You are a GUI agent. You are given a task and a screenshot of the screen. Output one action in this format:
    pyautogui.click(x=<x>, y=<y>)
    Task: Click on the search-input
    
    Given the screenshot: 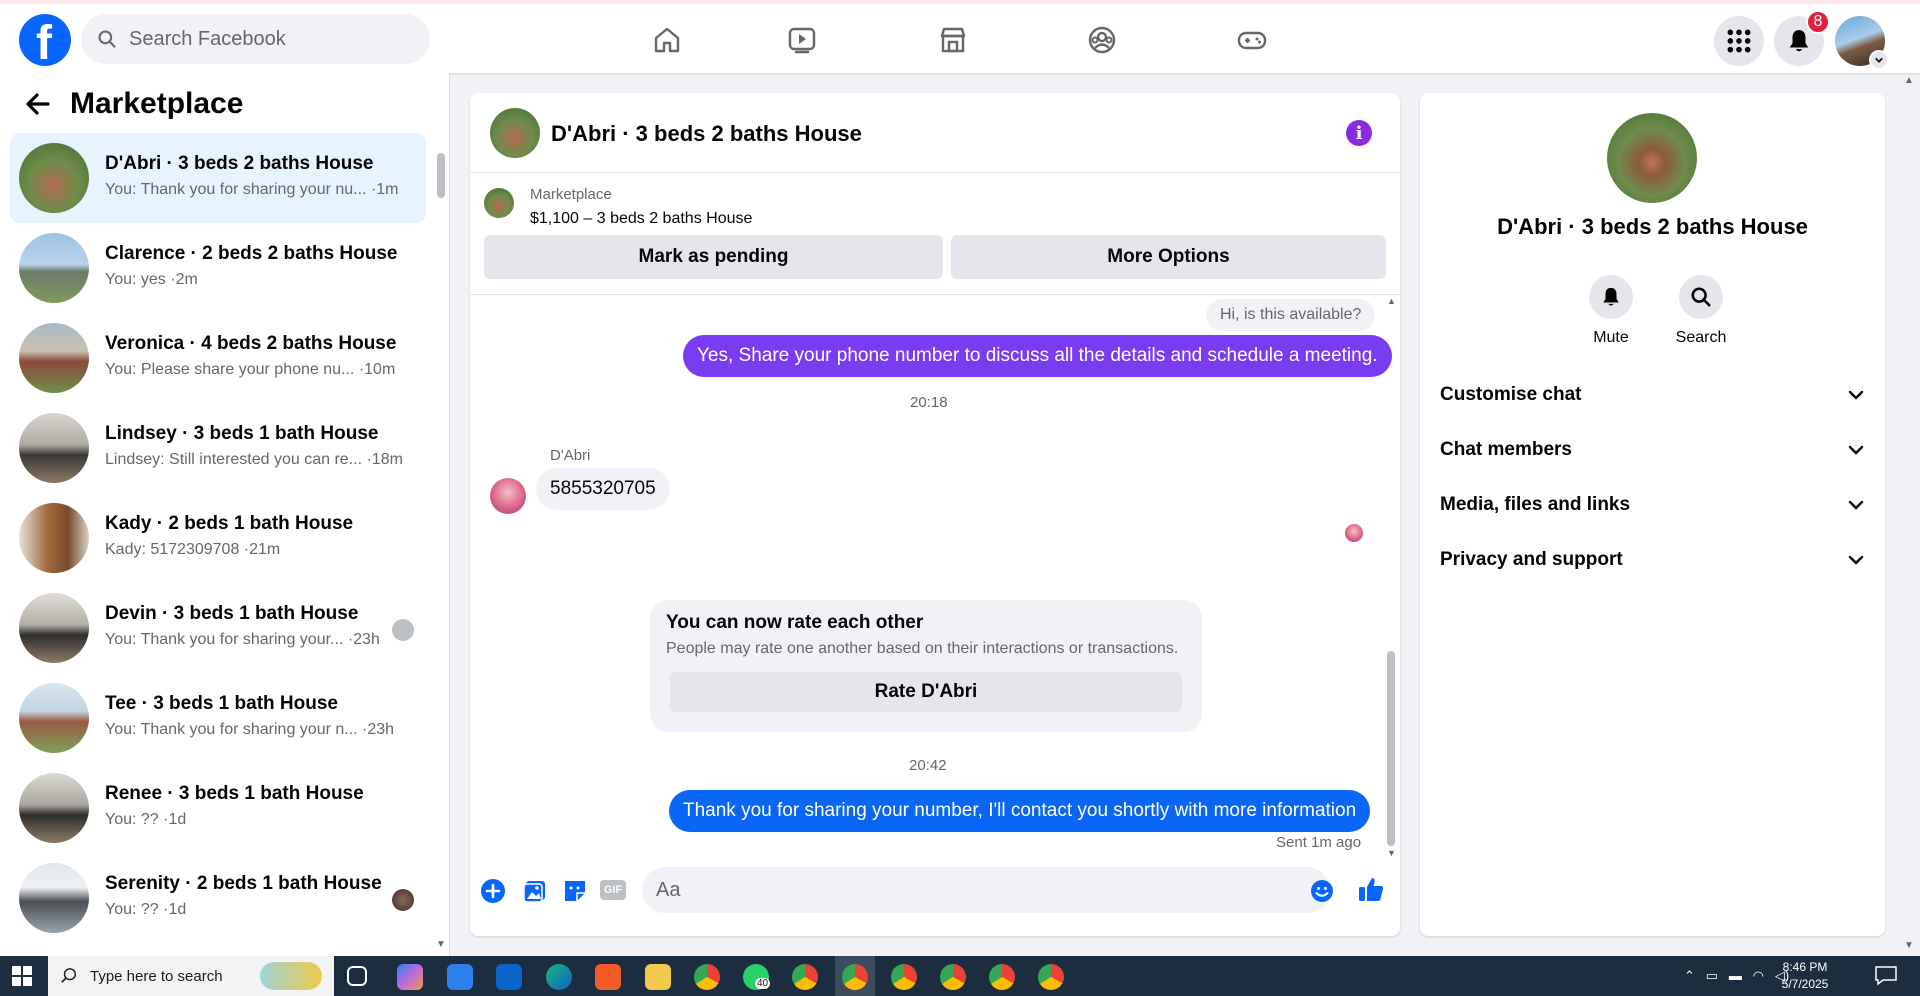 What is the action you would take?
    pyautogui.click(x=269, y=39)
    